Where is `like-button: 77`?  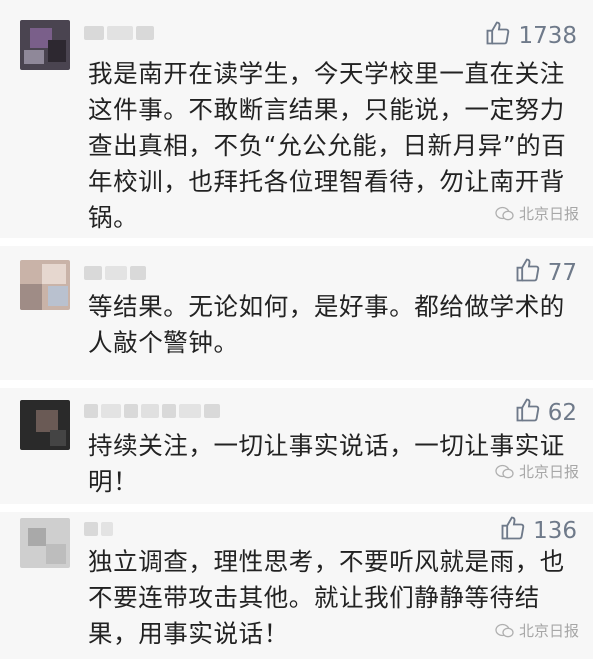 like-button: 77 is located at coordinates (545, 273).